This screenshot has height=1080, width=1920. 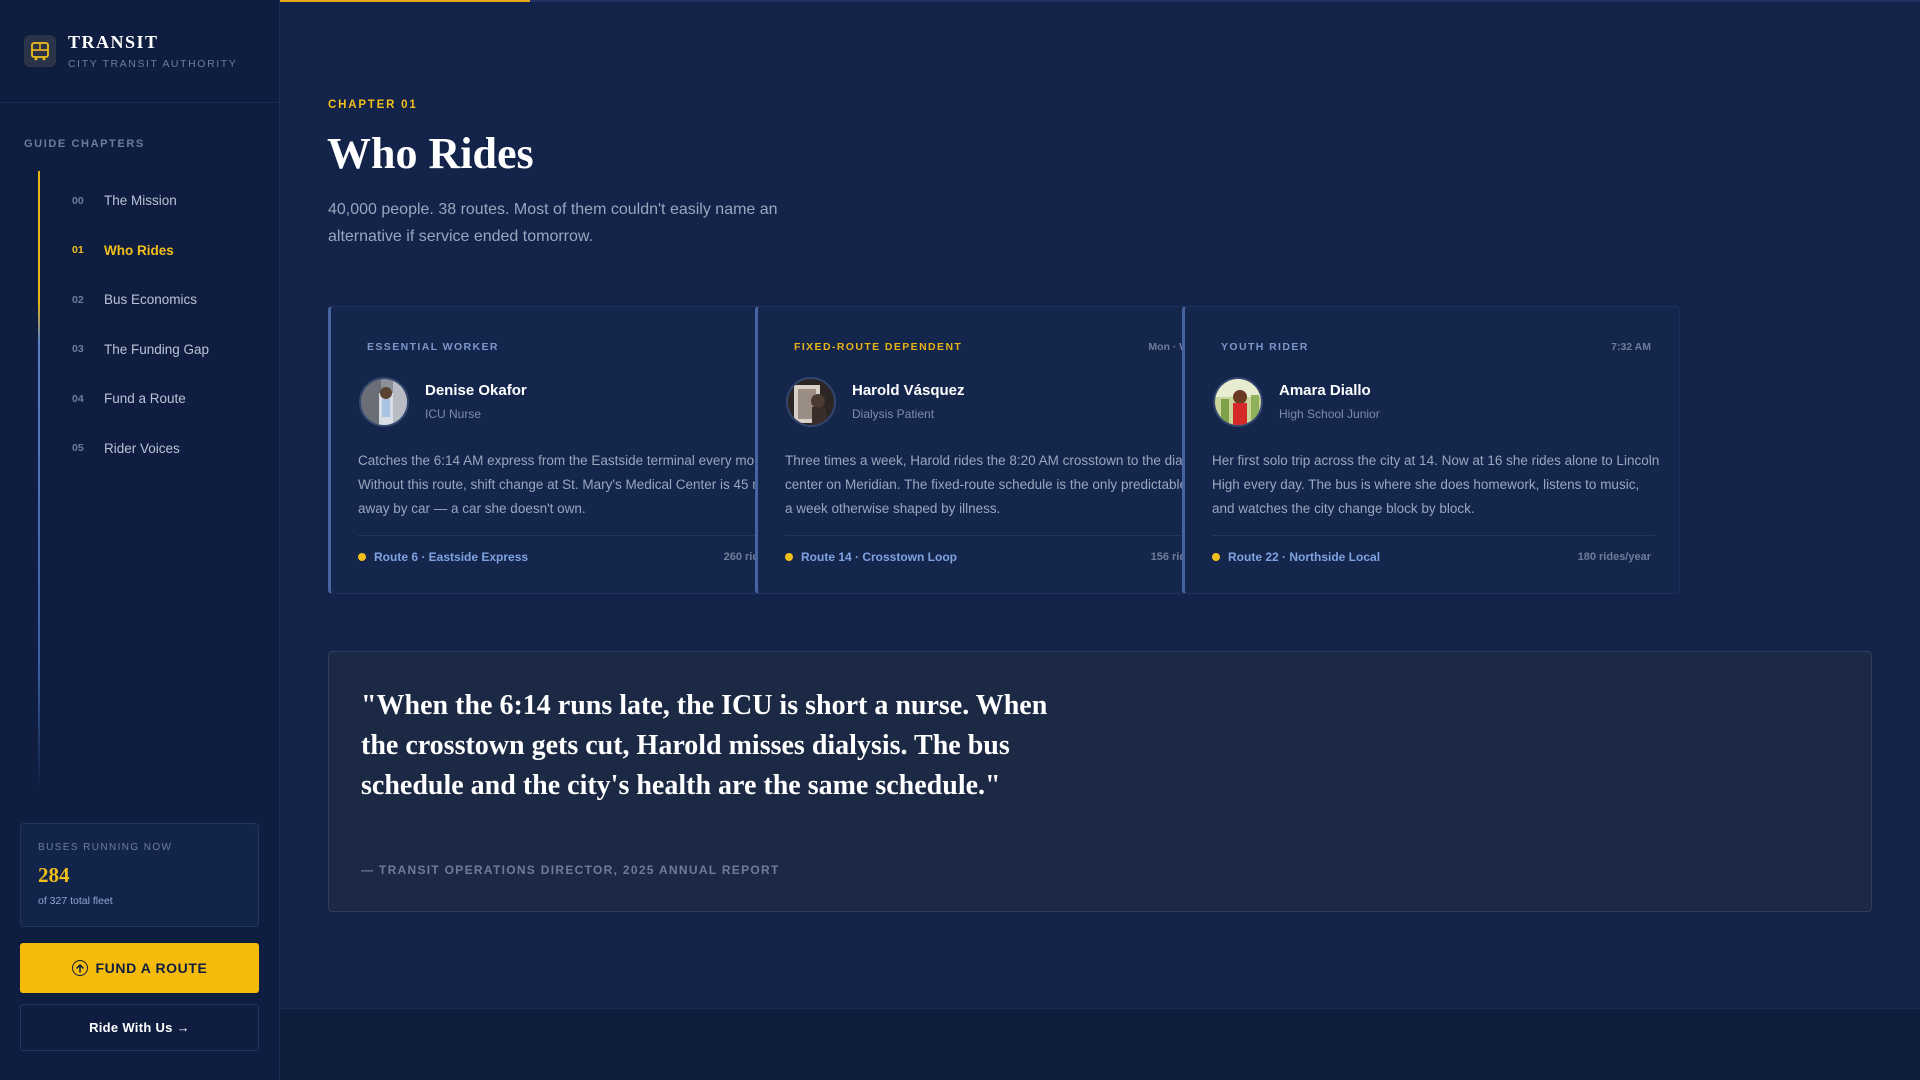 I want to click on patient-avatar, so click(x=811, y=402).